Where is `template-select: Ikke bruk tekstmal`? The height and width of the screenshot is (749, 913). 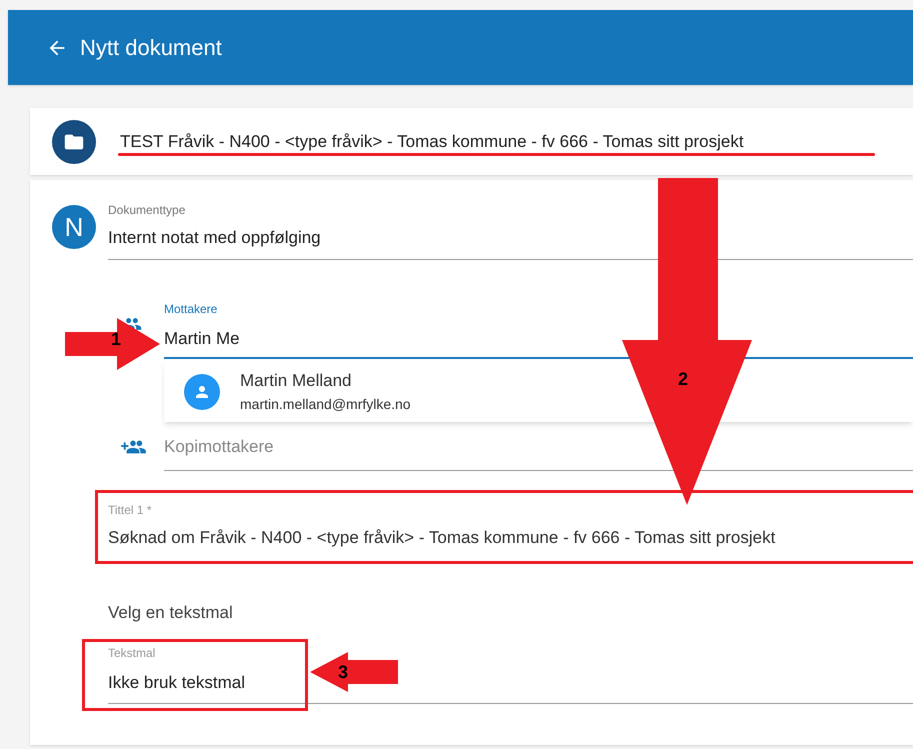 template-select: Ikke bruk tekstmal is located at coordinates (176, 682).